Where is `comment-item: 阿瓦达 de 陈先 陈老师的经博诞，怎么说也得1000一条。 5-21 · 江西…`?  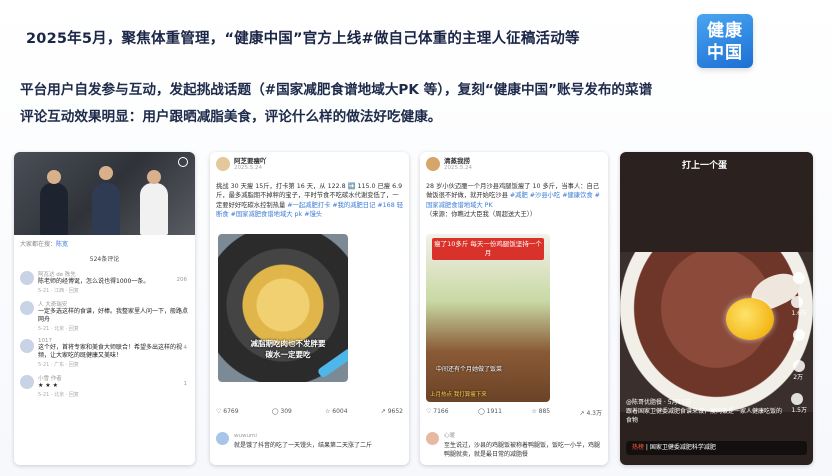 comment-item: 阿瓦达 de 陈先 陈老师的经博诞，怎么说也得1000一条。 5-21 · 江西… is located at coordinates (104, 282).